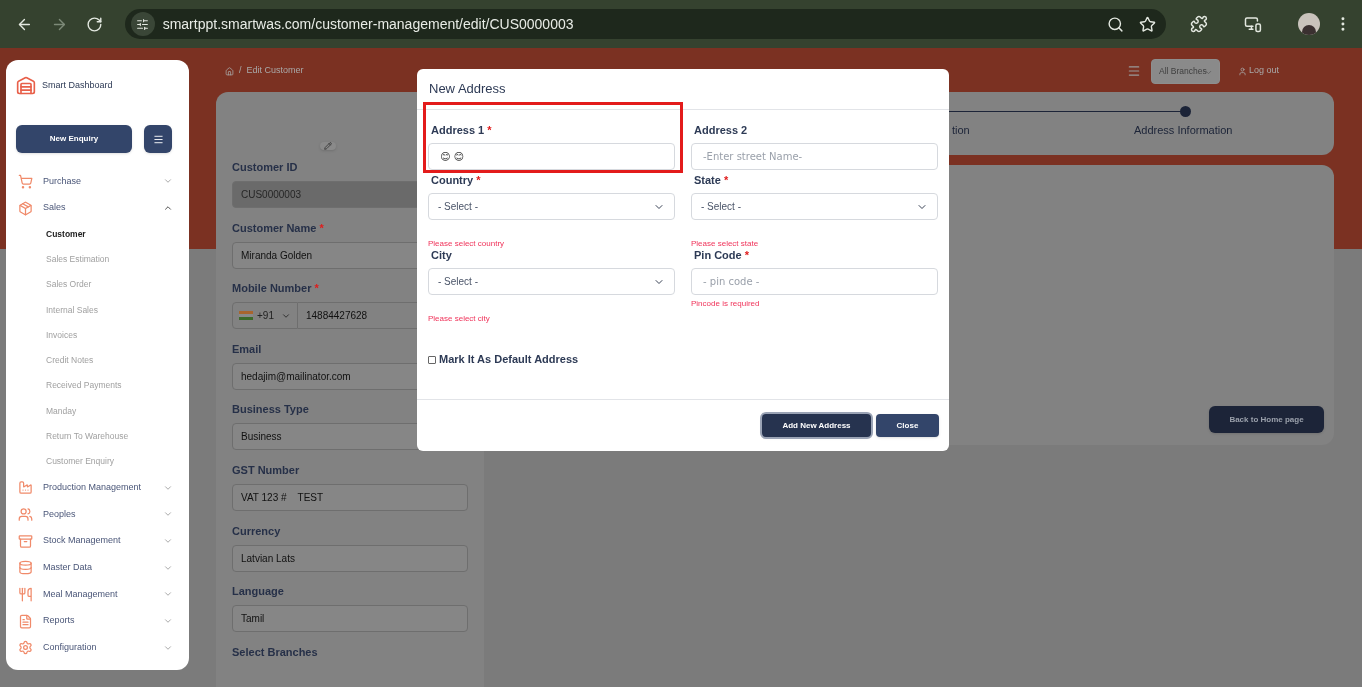  What do you see at coordinates (246, 316) in the screenshot?
I see `flag-icon` at bounding box center [246, 316].